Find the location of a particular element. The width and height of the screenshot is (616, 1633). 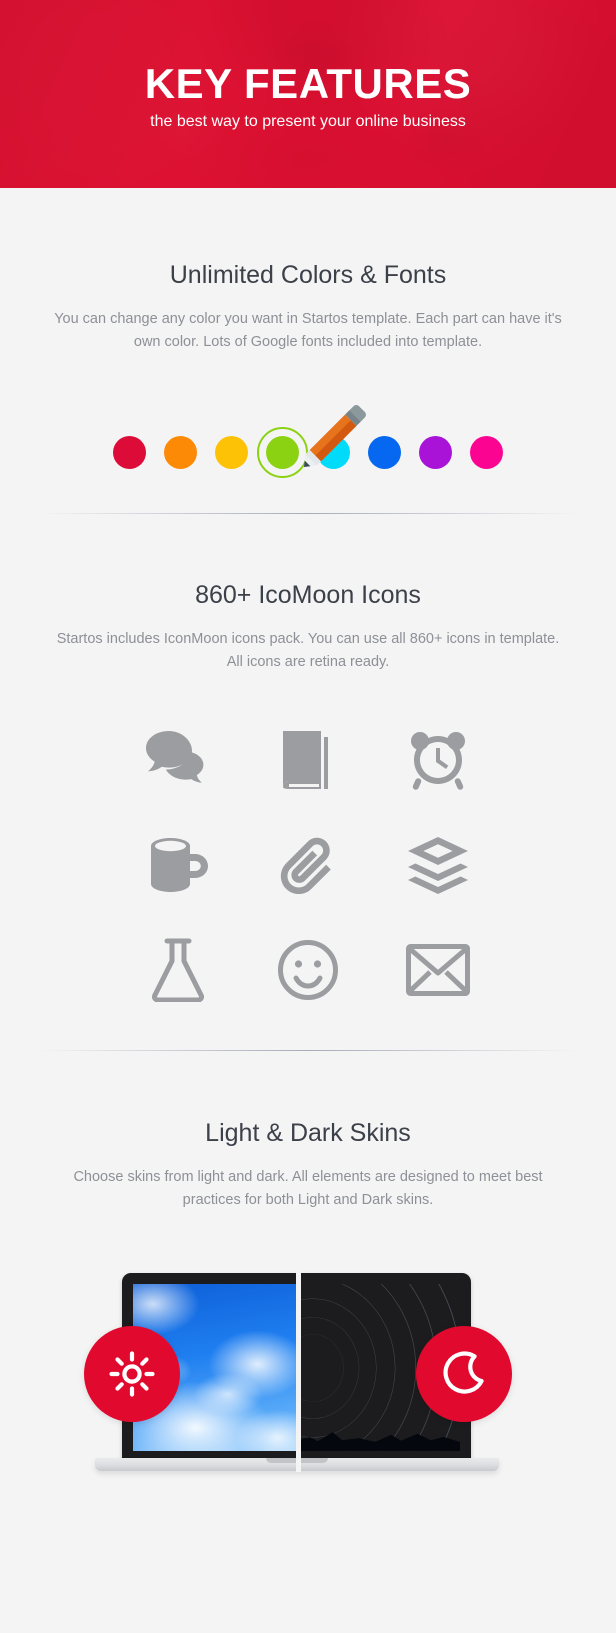

color-swatch-orange is located at coordinates (180, 452).